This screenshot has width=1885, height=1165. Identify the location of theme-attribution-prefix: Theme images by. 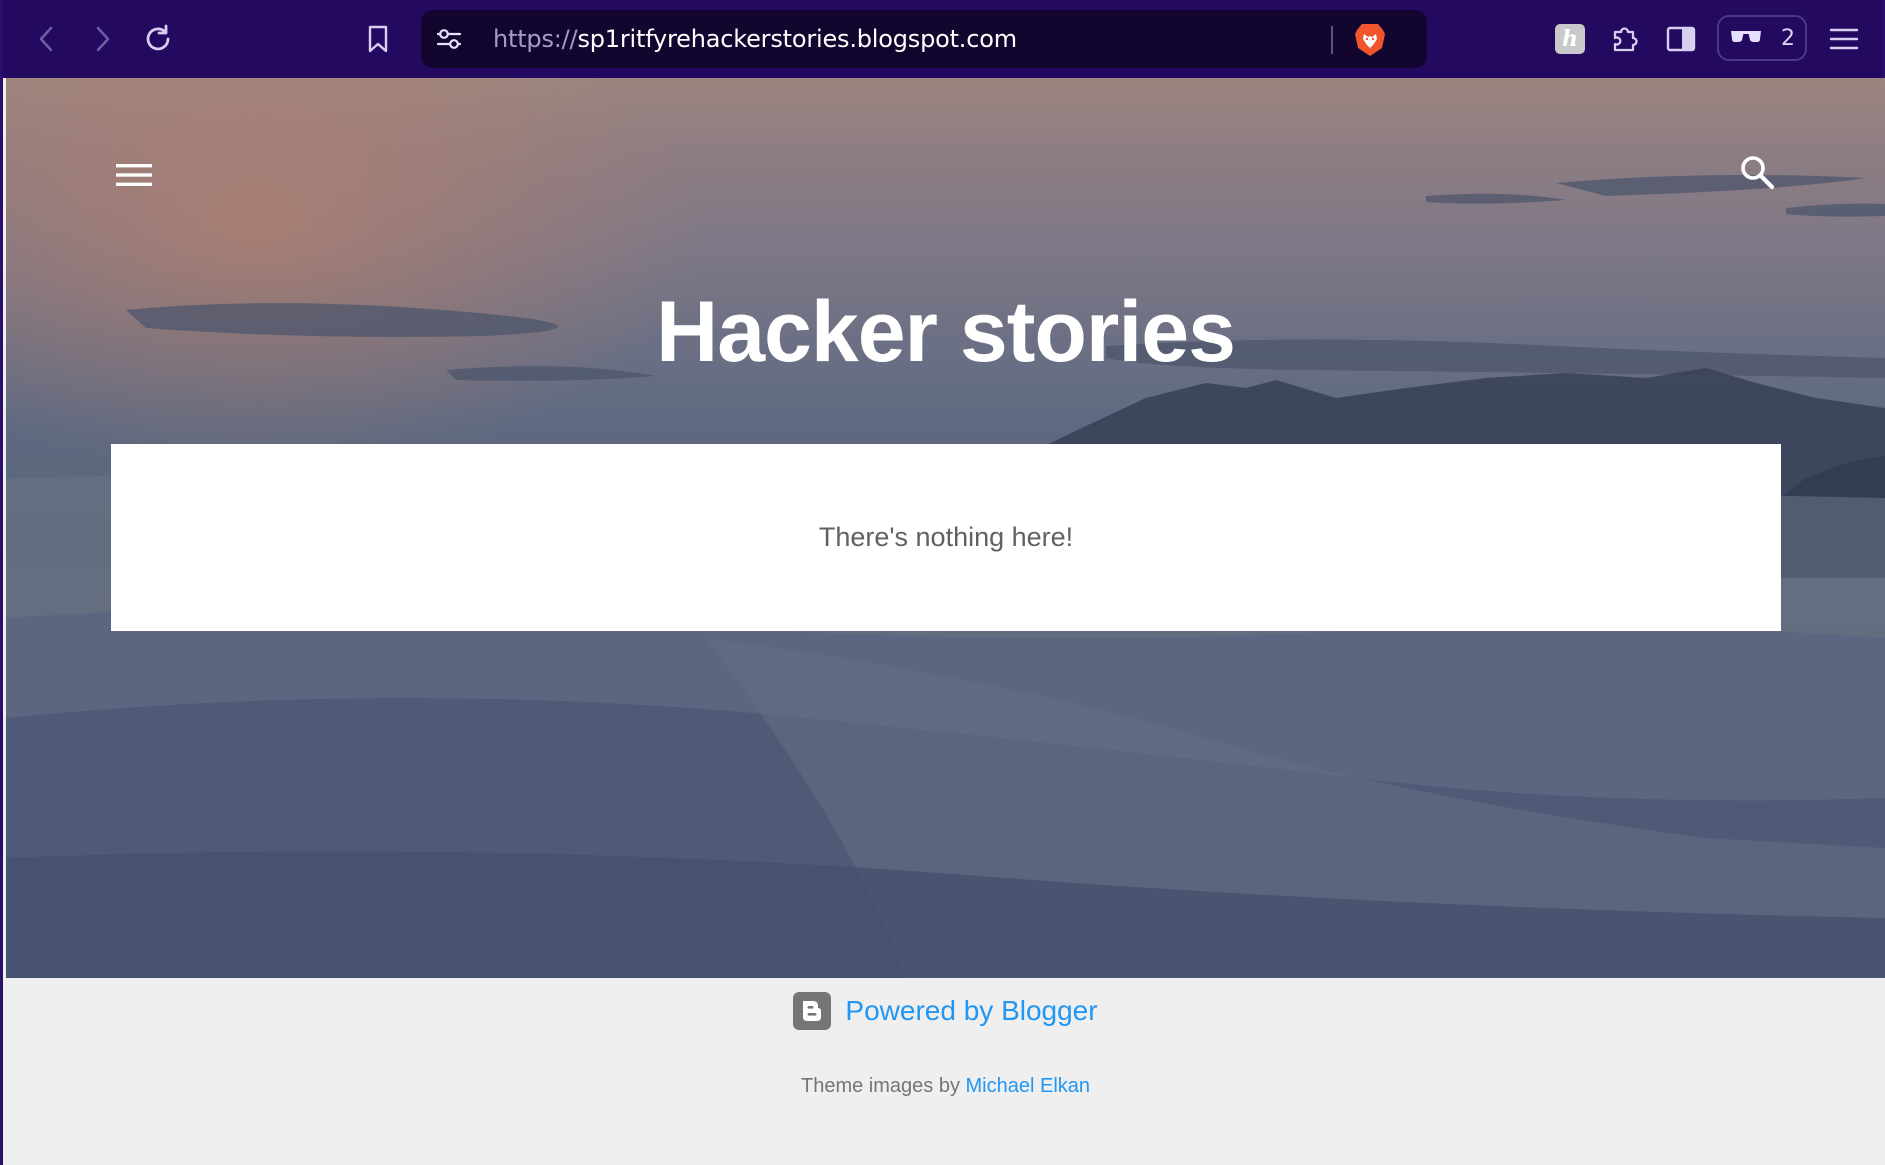
(883, 1086).